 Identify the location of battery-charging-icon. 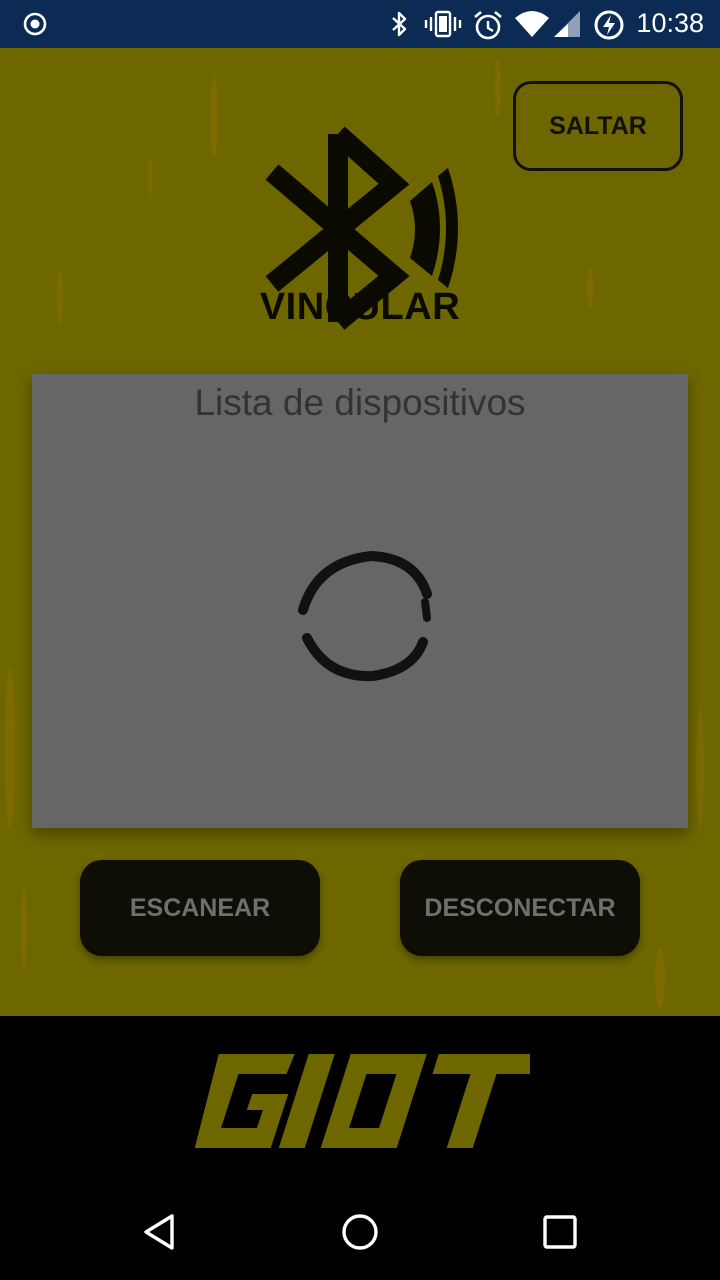
(609, 25).